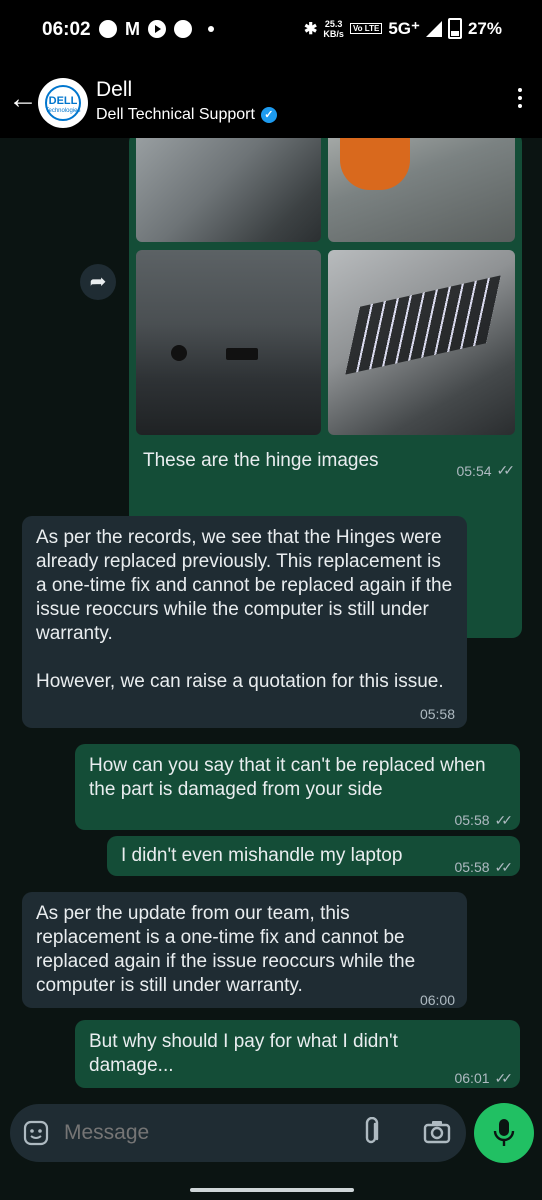  What do you see at coordinates (132, 29) in the screenshot?
I see `gmail-icon: M` at bounding box center [132, 29].